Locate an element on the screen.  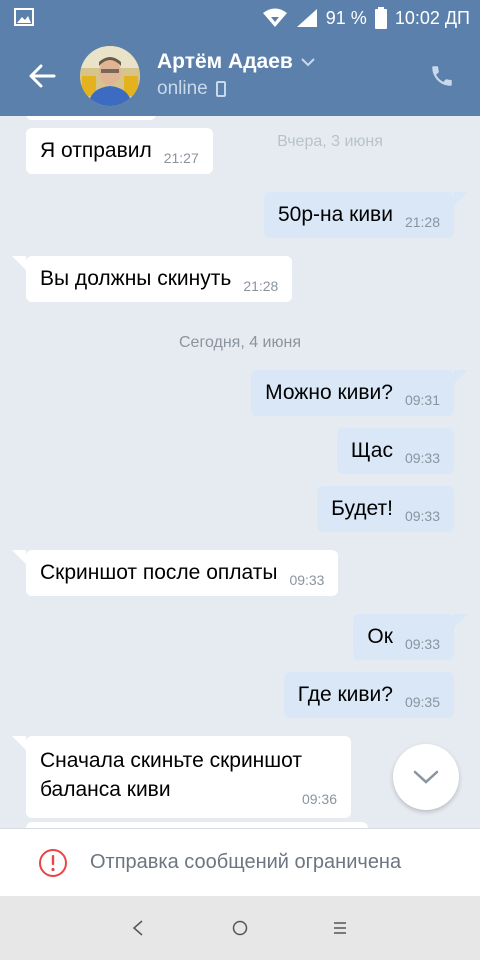
back-button is located at coordinates (42, 76).